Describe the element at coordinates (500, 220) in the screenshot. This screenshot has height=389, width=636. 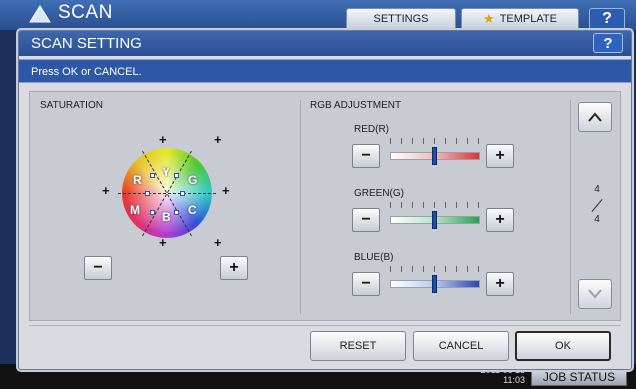
I see `green-plus-button: +` at that location.